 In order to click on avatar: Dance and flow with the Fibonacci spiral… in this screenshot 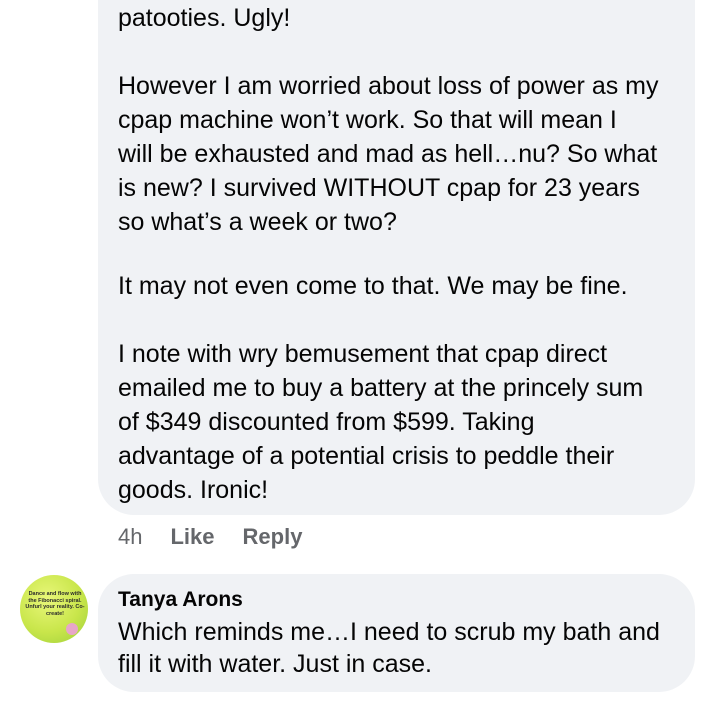, I will do `click(54, 609)`.